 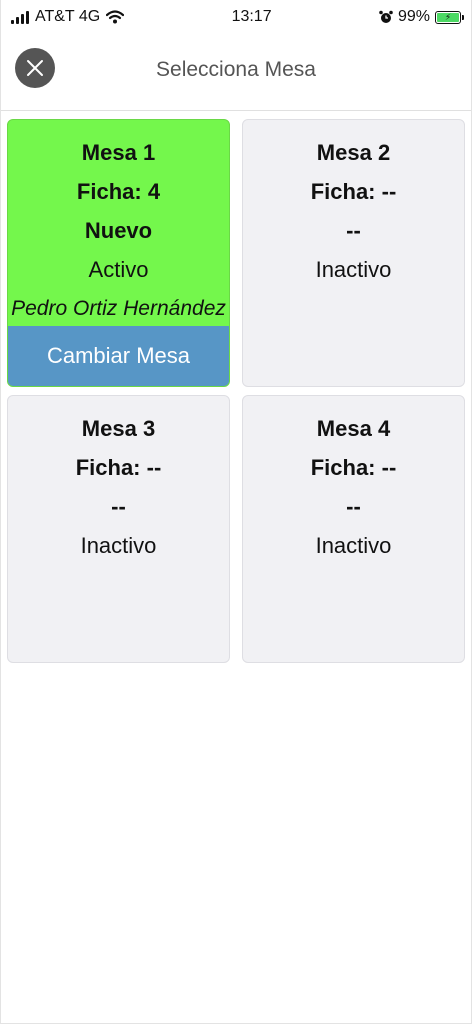 I want to click on table-status: Activo, so click(x=118, y=269).